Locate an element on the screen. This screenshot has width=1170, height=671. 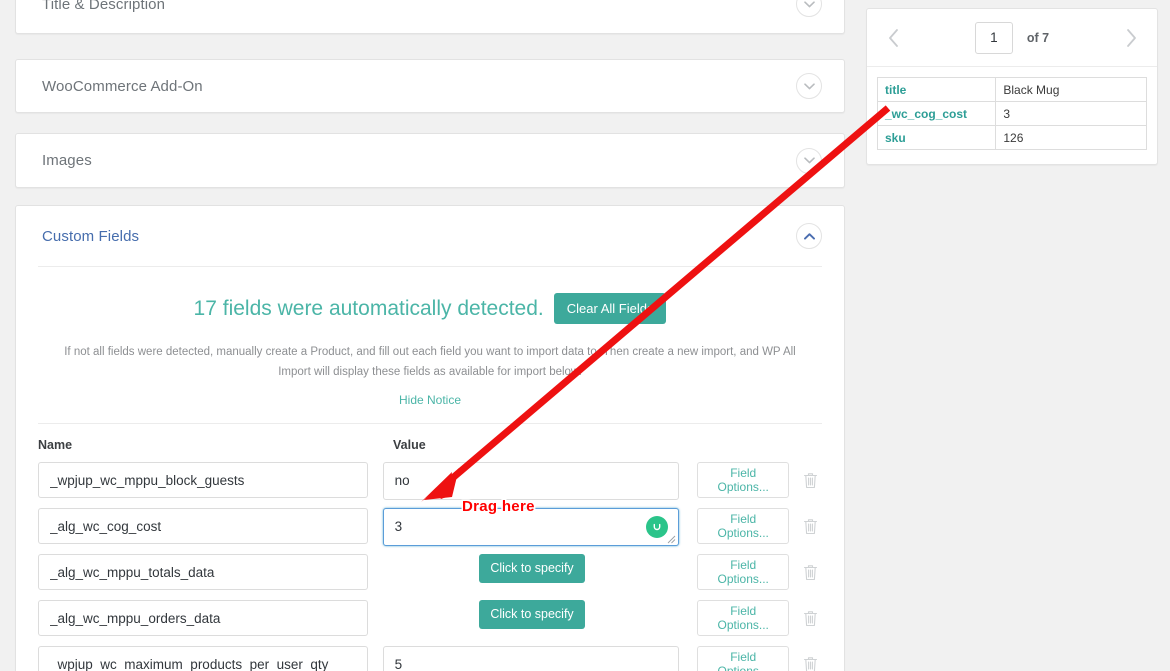
panel-title-description-header: Title & Description is located at coordinates (430, 16).